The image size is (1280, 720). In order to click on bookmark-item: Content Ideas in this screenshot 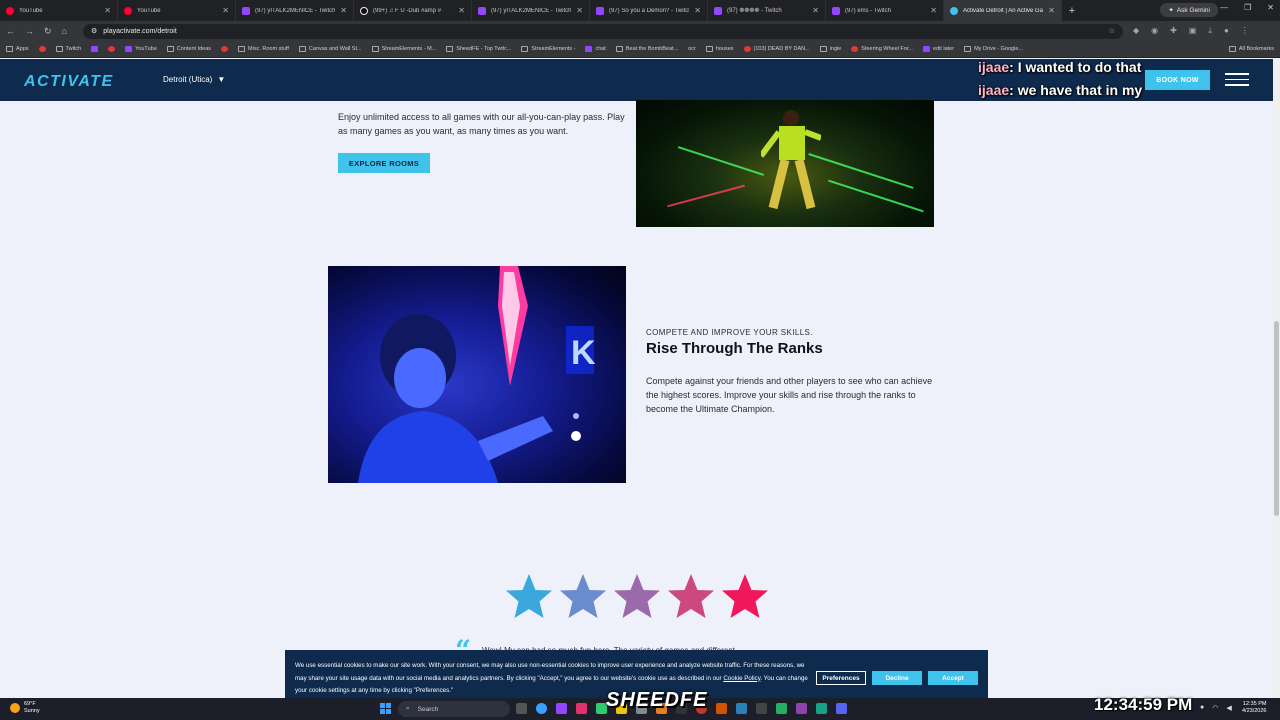, I will do `click(188, 49)`.